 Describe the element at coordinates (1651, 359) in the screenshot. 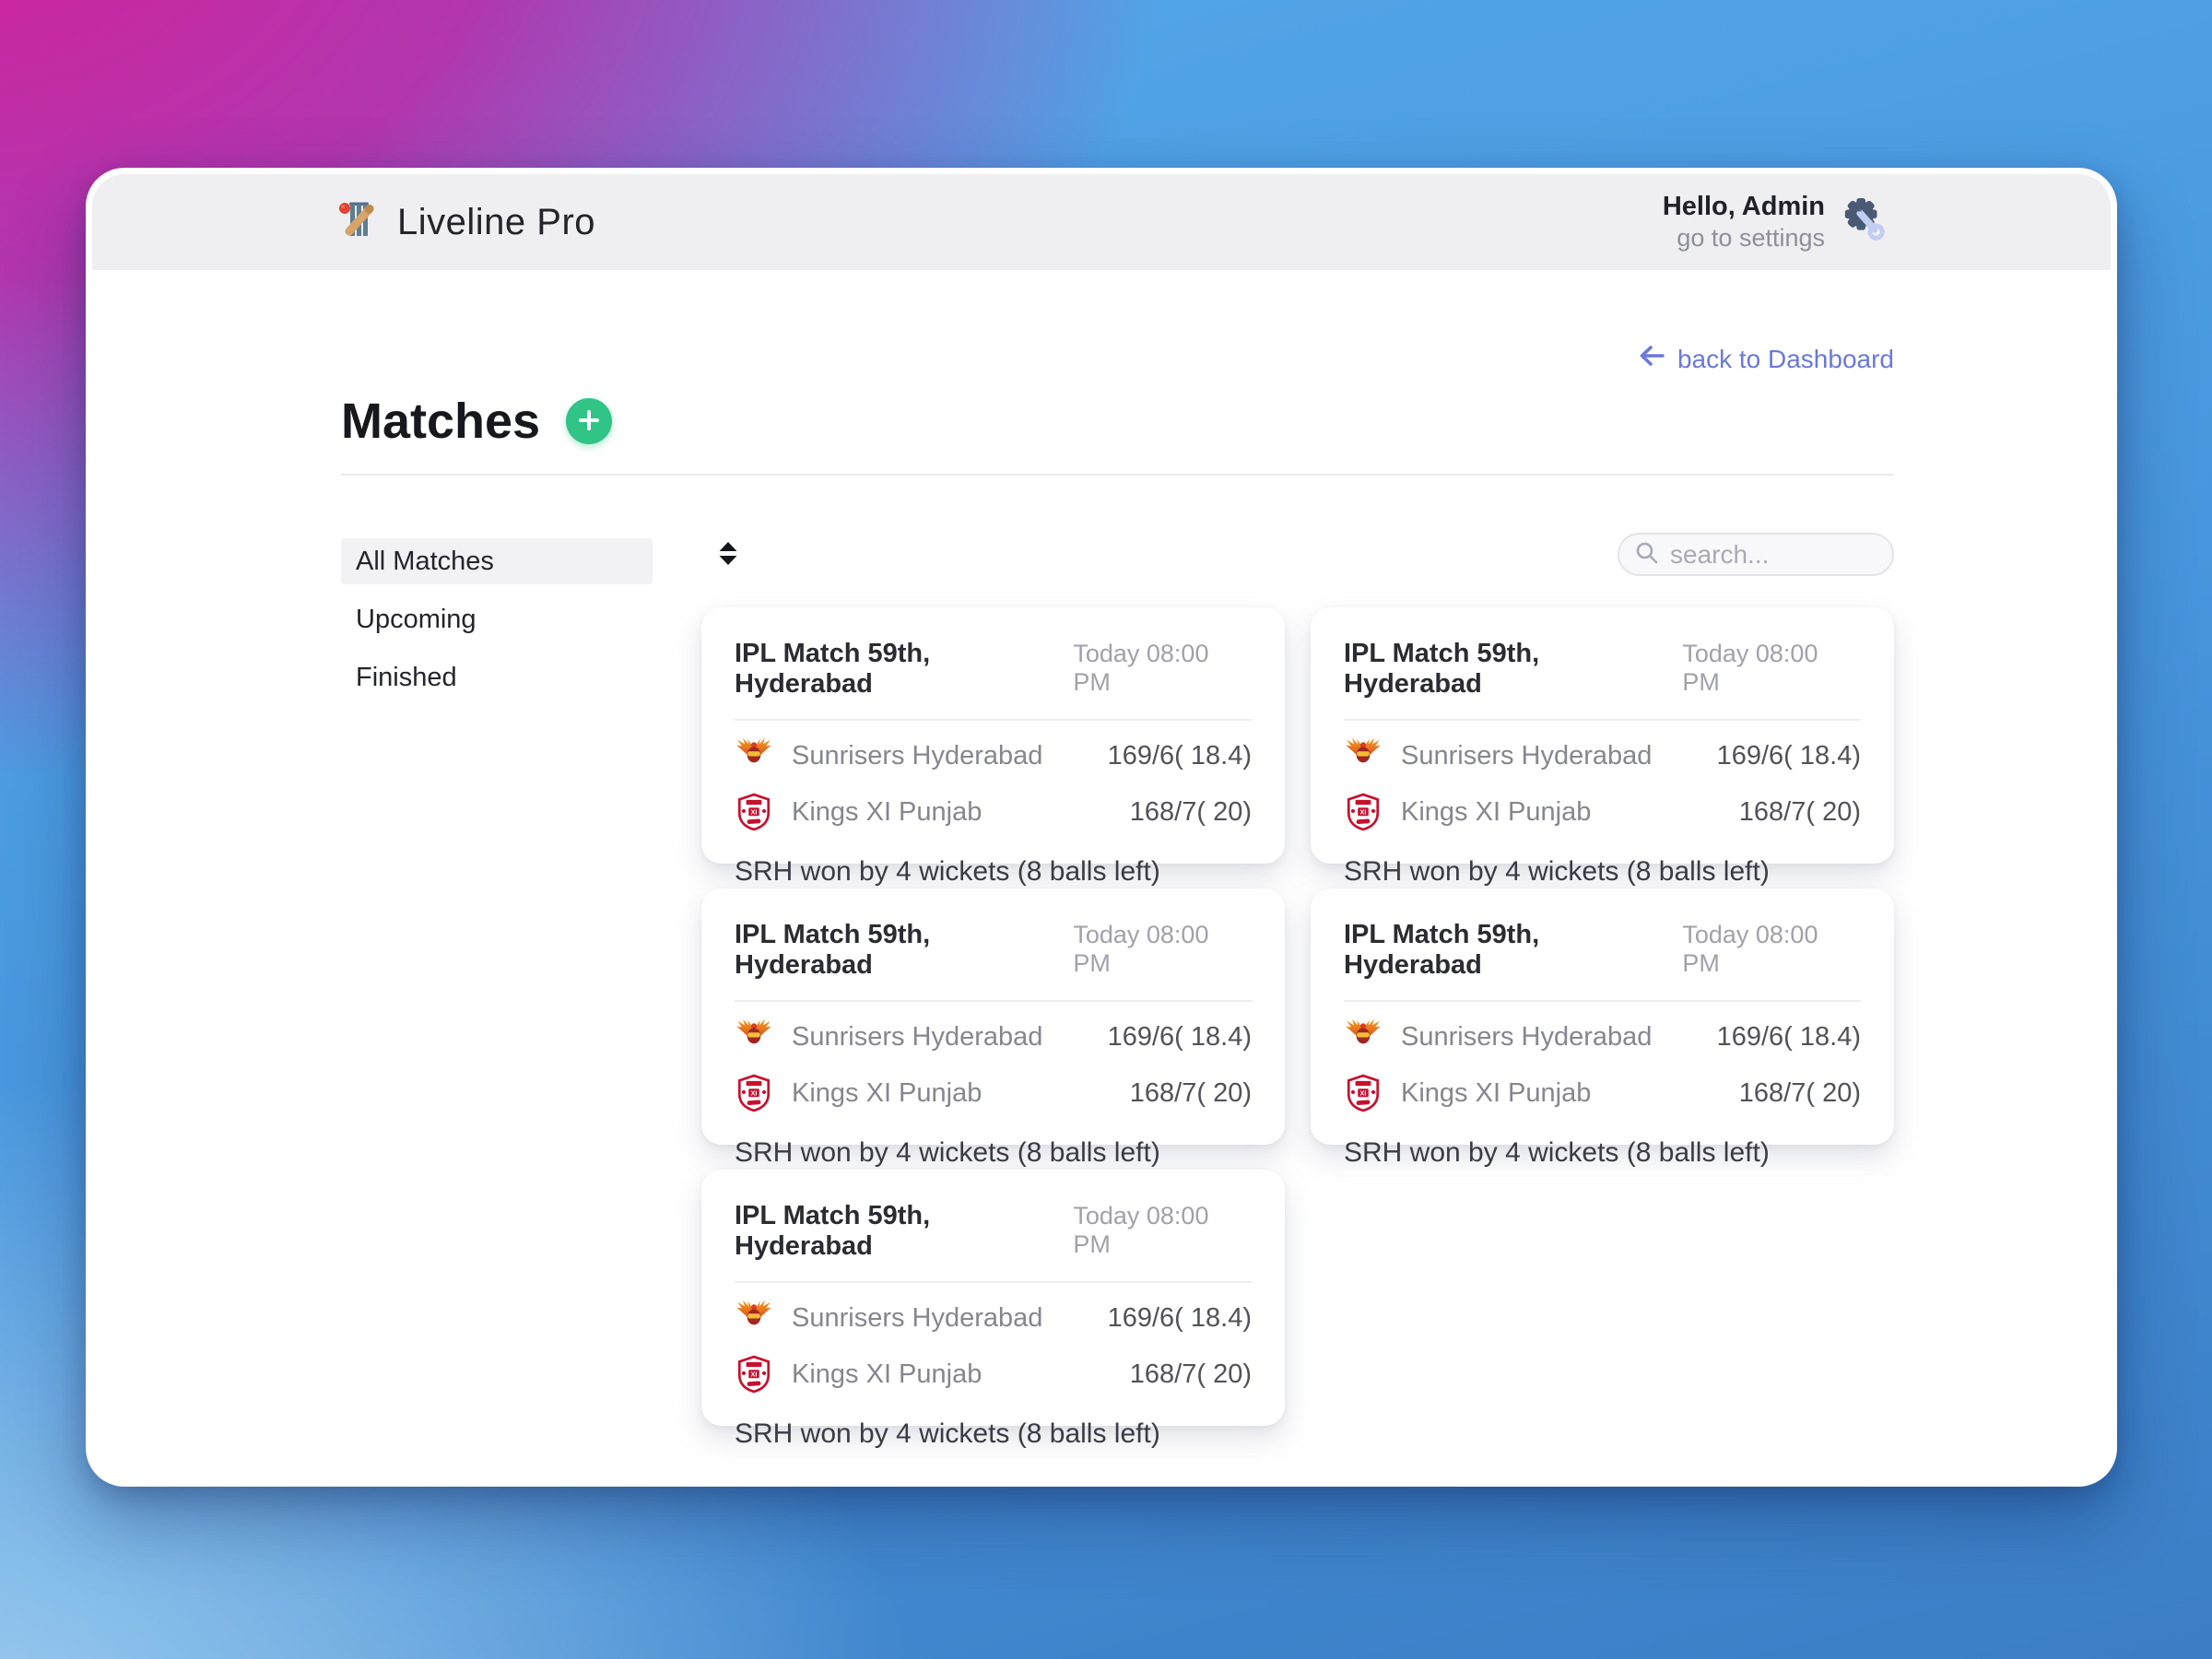

I see `arrow-left-icon` at that location.